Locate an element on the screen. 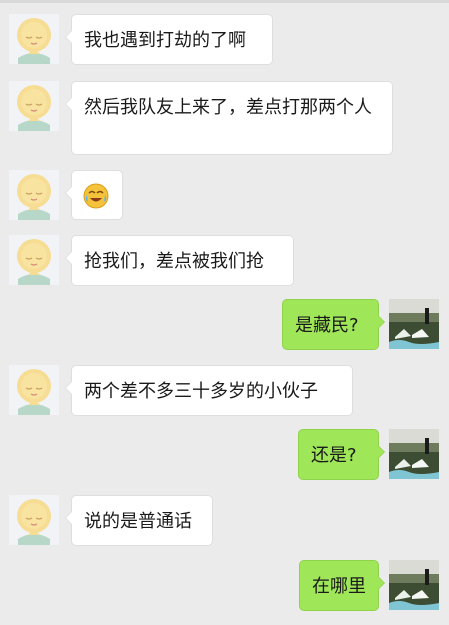 The height and width of the screenshot is (625, 449). outgoing-message-bubble: 在哪里 is located at coordinates (342, 585).